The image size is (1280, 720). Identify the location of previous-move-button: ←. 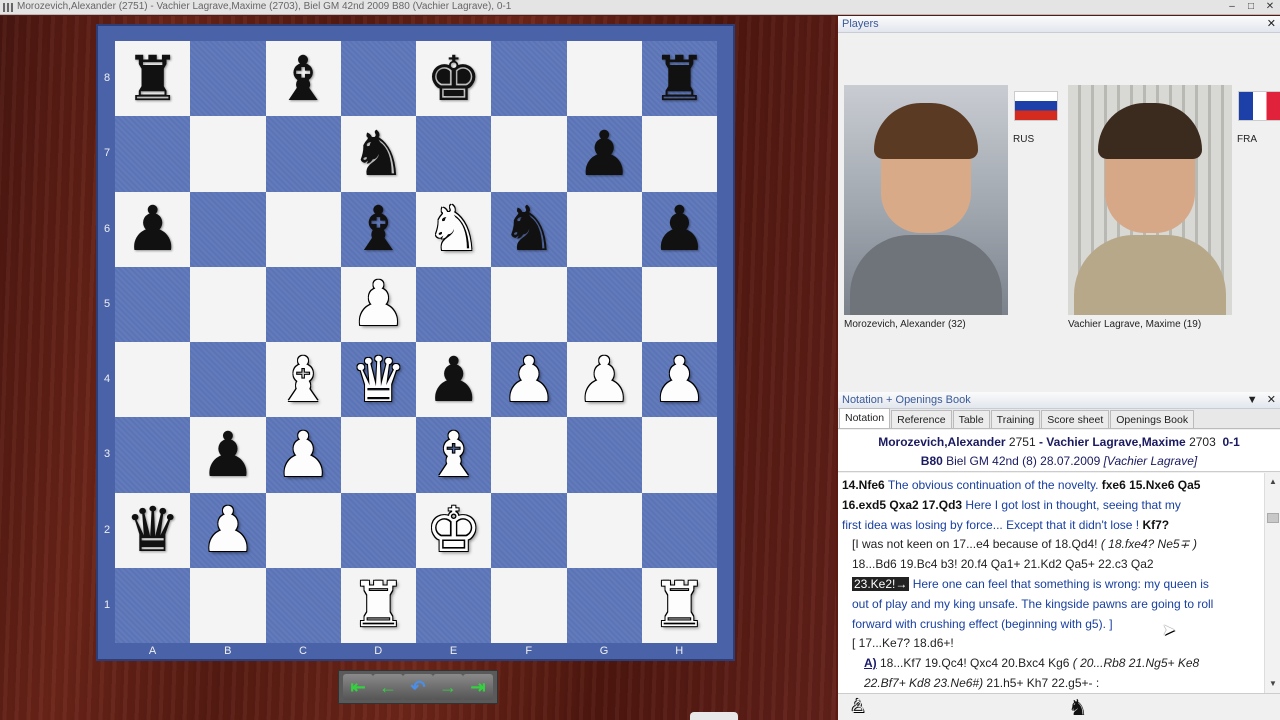
(388, 687).